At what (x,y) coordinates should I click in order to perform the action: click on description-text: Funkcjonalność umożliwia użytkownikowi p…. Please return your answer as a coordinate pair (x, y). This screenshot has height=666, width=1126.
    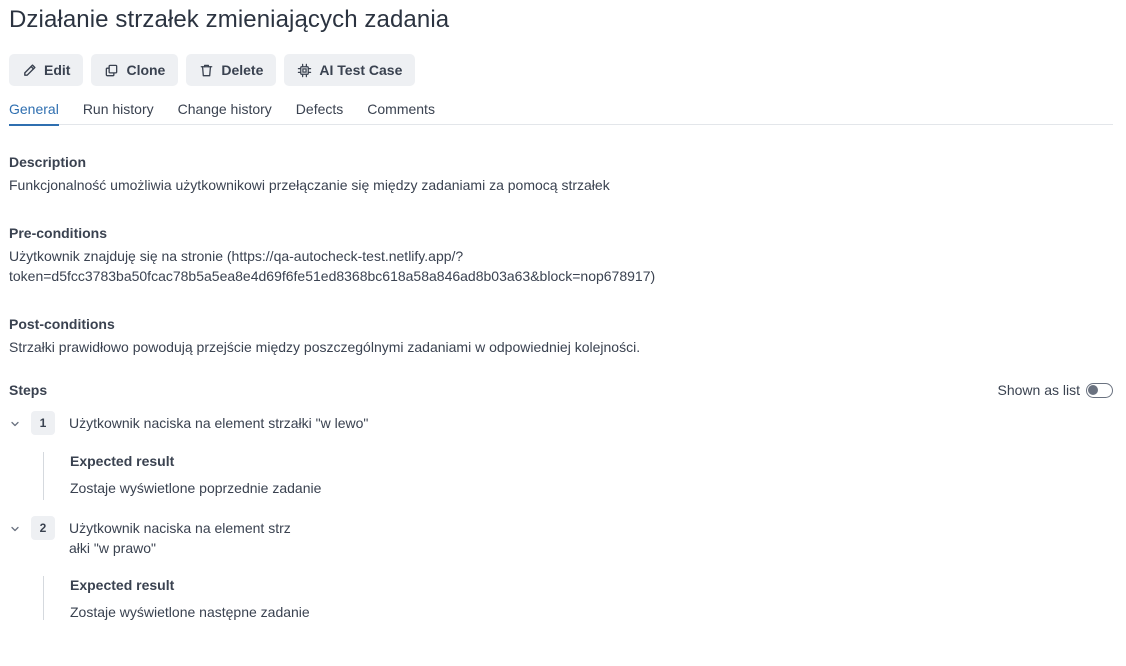
    Looking at the image, I should click on (309, 185).